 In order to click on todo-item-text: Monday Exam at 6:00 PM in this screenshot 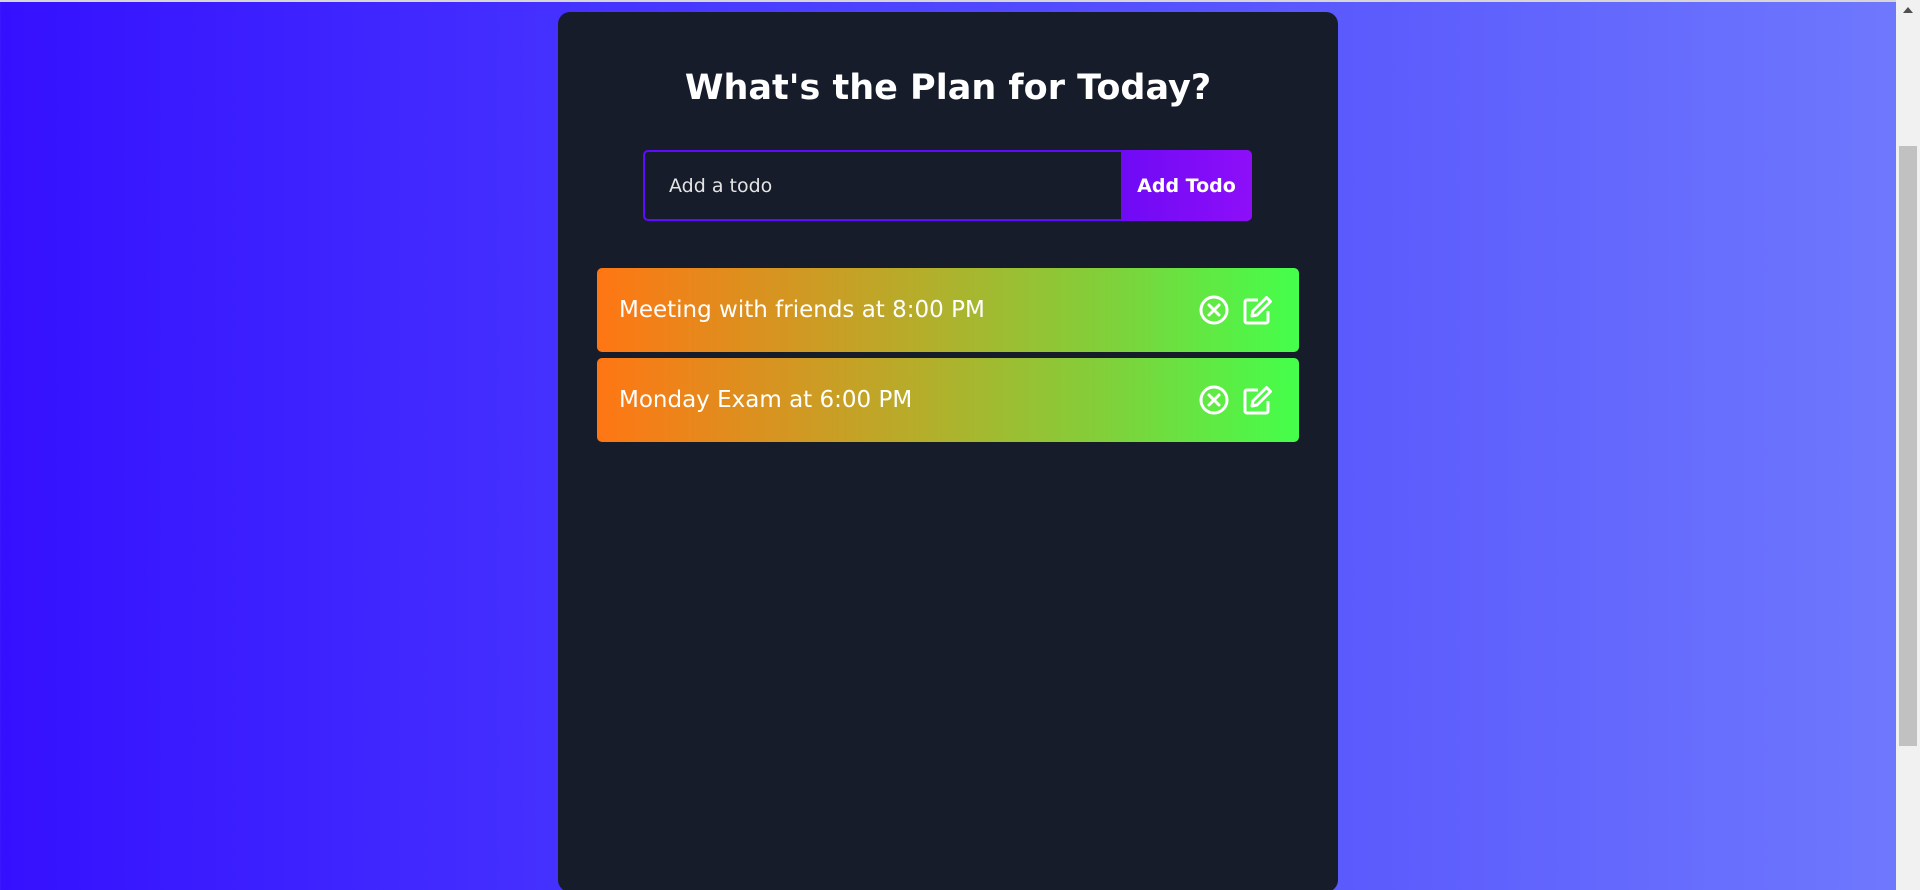, I will do `click(908, 400)`.